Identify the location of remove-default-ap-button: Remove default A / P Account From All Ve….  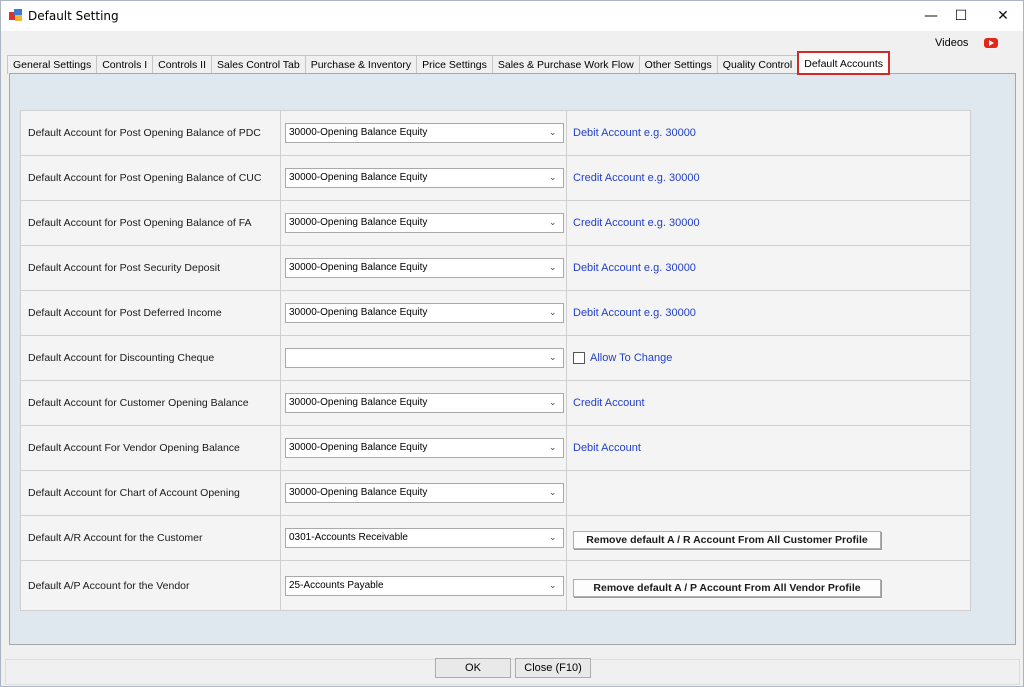
(727, 587).